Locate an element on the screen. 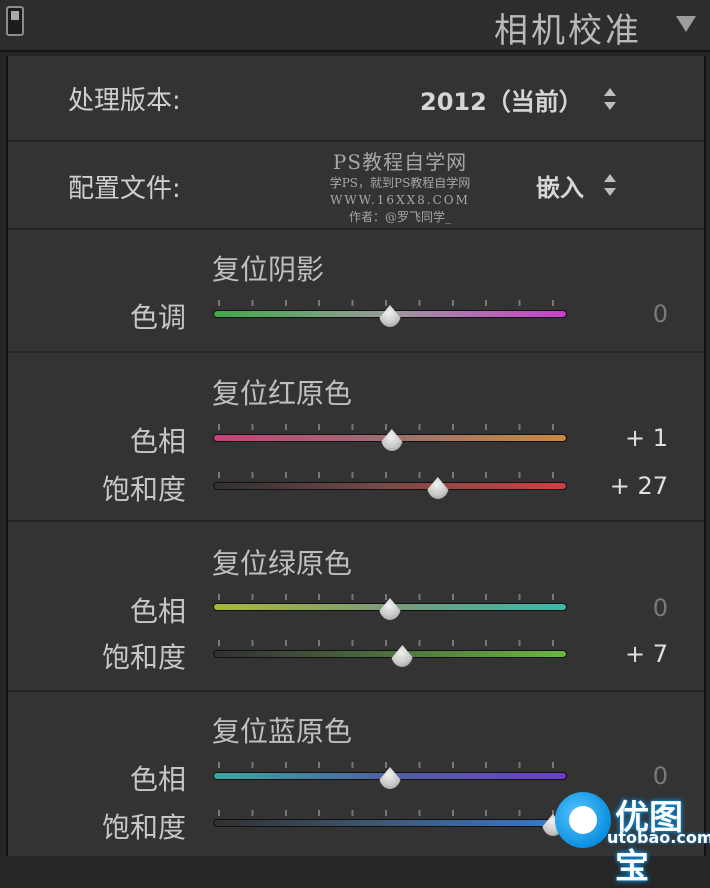 The height and width of the screenshot is (888, 710). blue-saturation-slider-track is located at coordinates (390, 823).